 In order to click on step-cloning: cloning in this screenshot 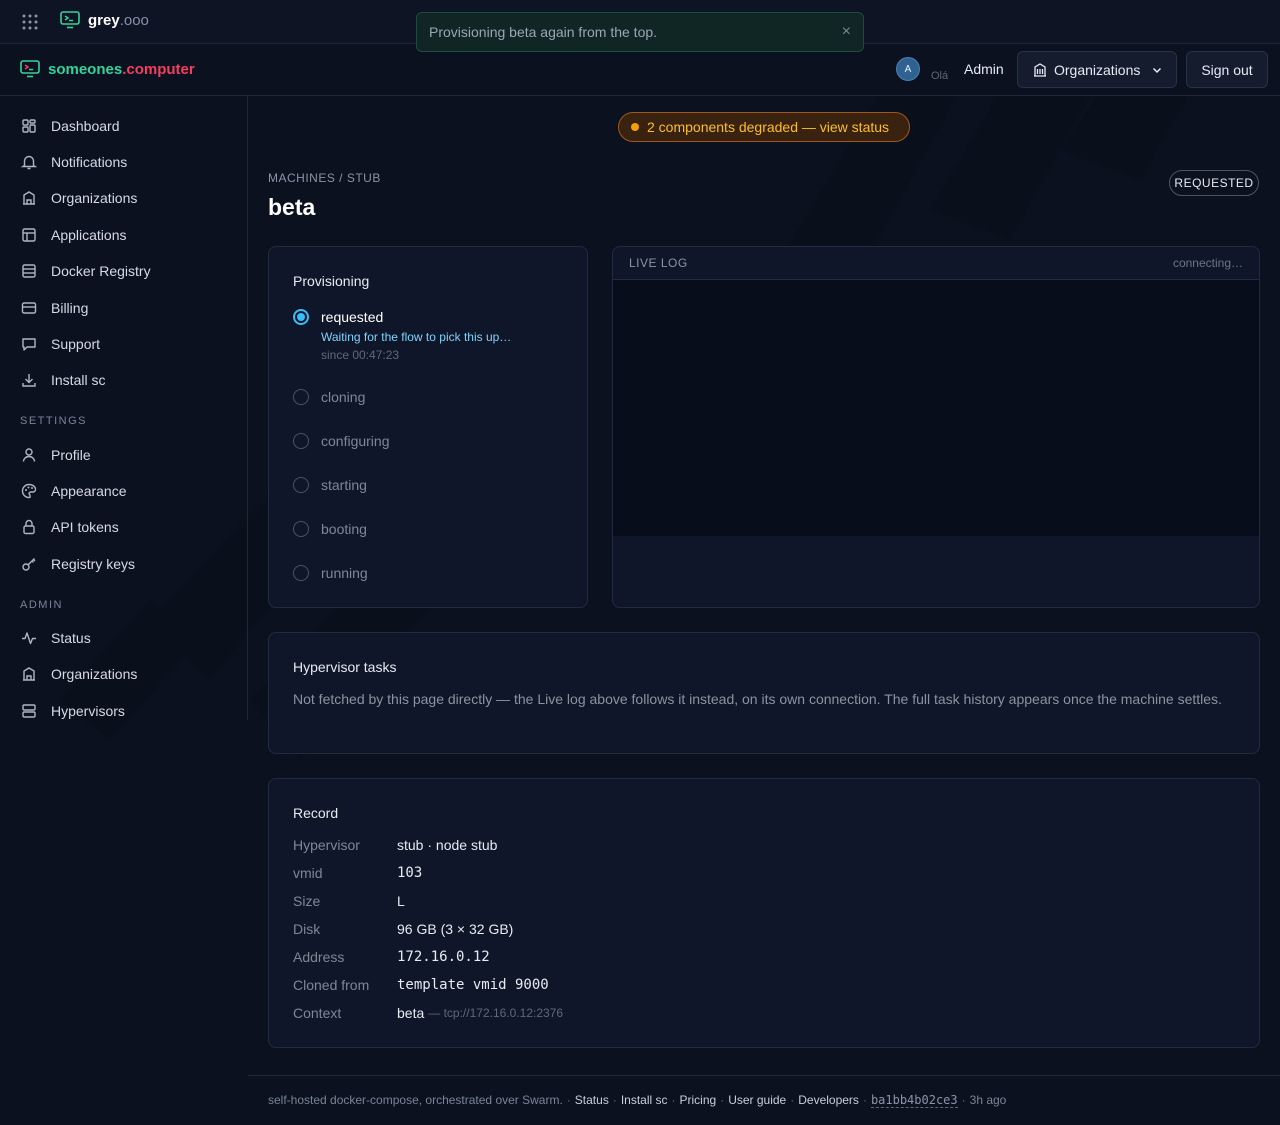, I will do `click(329, 397)`.